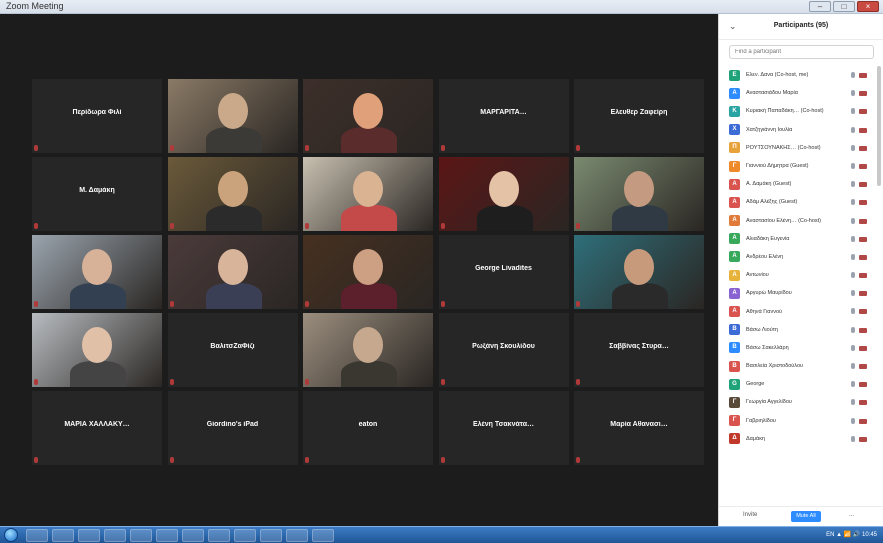 This screenshot has height=543, width=883. I want to click on video-tile: Giordino's iPad, so click(232, 428).